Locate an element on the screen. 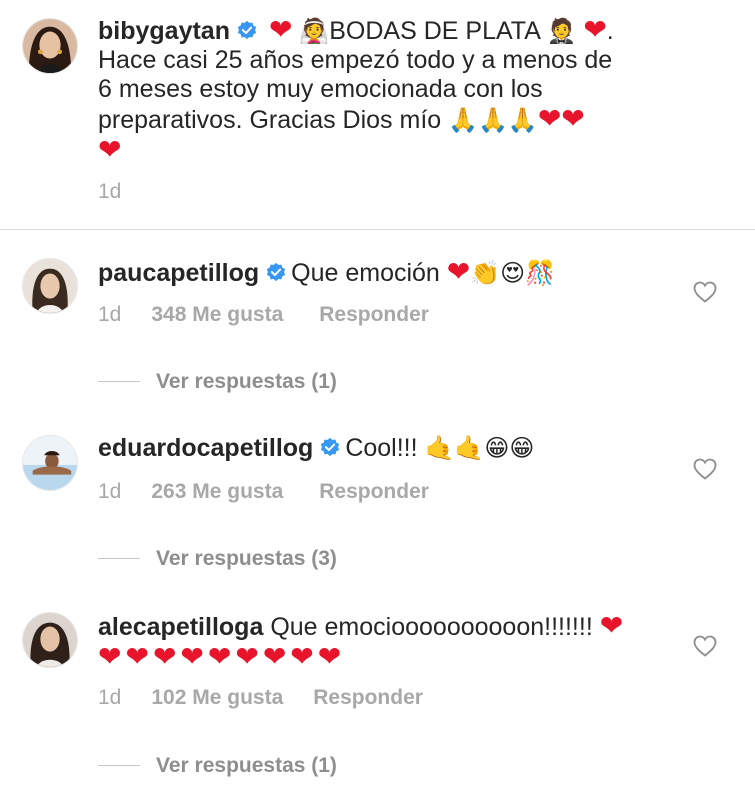  comment-meta: 1d 102 Me gusta Responder is located at coordinates (260, 698).